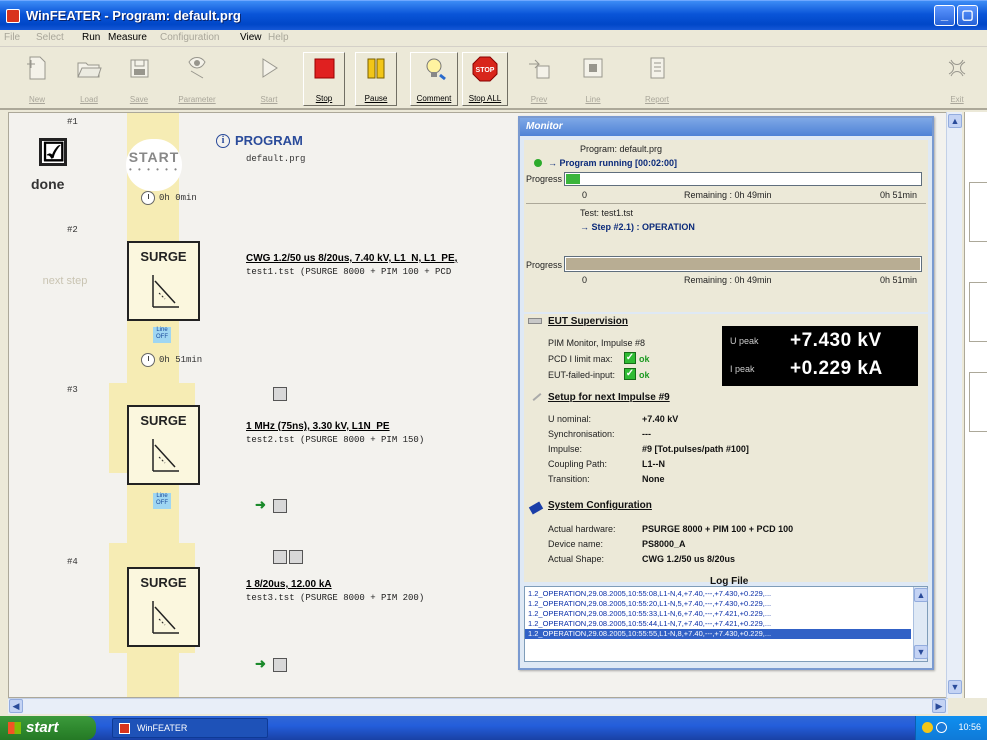 Image resolution: width=987 pixels, height=740 pixels. I want to click on wrench-icon, so click(536, 508).